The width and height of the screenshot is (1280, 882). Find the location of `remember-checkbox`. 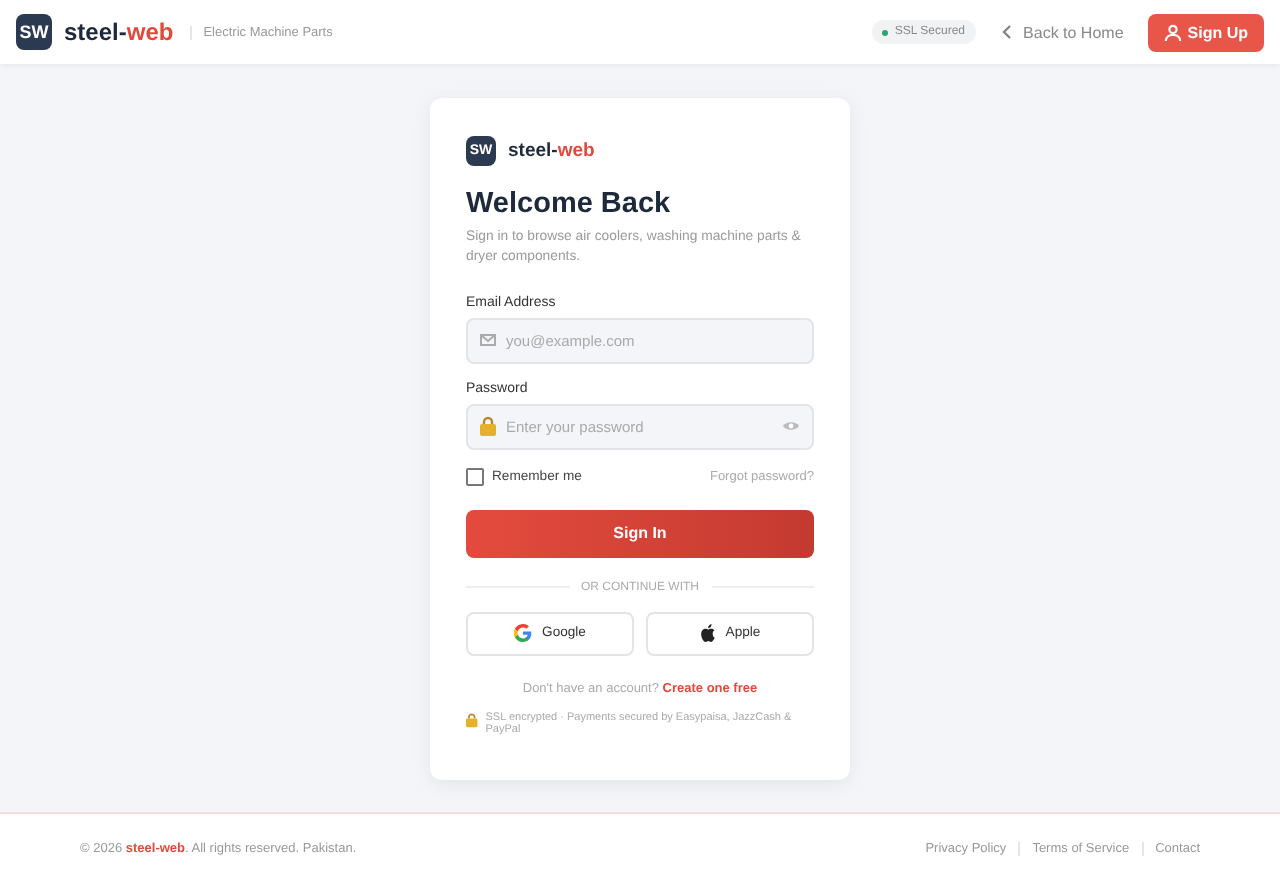

remember-checkbox is located at coordinates (475, 476).